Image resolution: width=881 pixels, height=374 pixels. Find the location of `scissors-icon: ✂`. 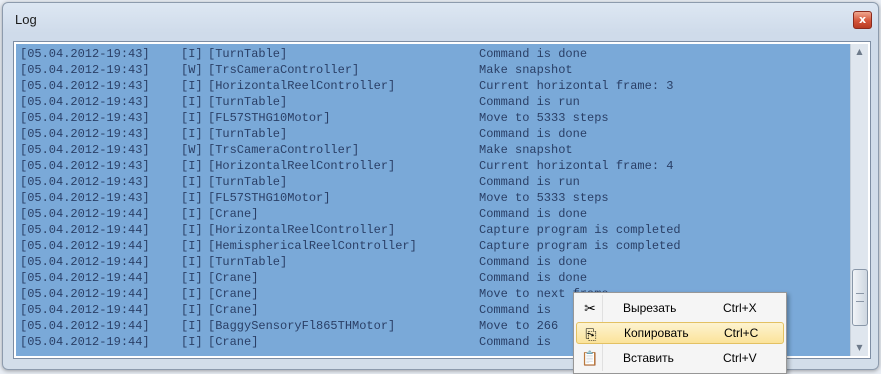

scissors-icon: ✂ is located at coordinates (590, 308).